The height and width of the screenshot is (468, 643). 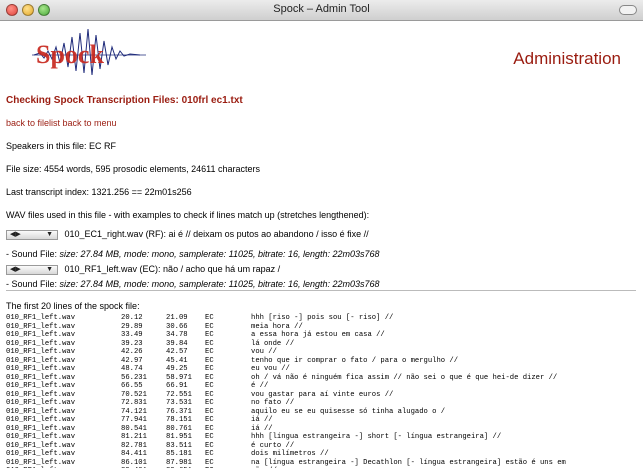 I want to click on end-time-cell: 85.181, so click(x=179, y=454).